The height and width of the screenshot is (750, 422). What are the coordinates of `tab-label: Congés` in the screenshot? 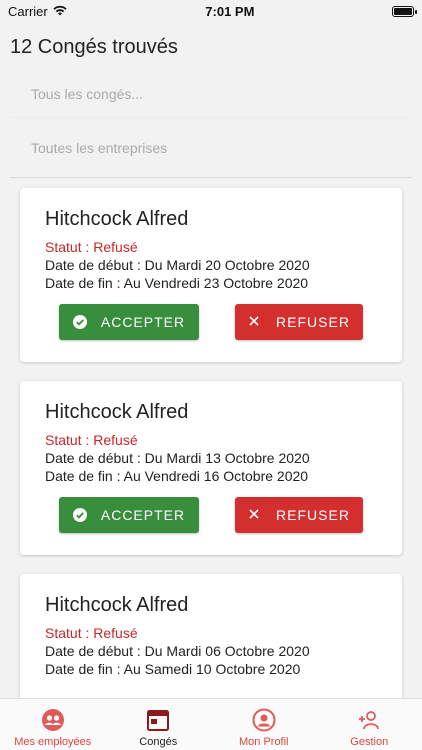 It's located at (158, 742).